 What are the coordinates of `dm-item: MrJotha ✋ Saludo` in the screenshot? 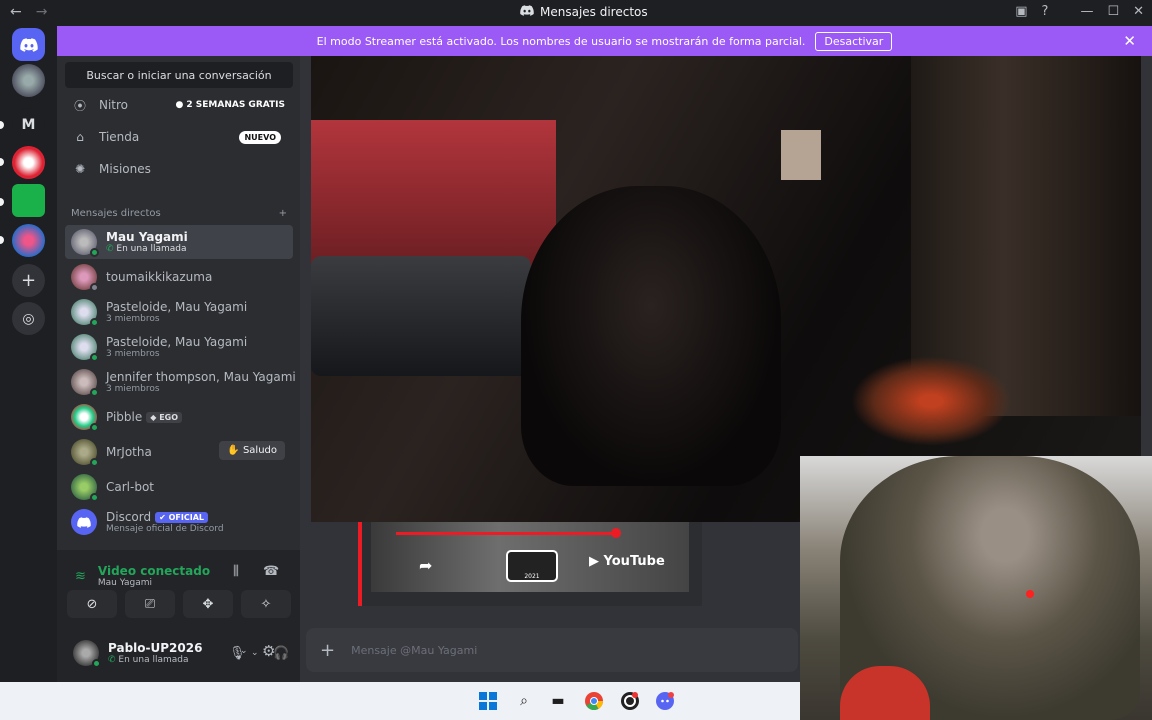 It's located at (179, 452).